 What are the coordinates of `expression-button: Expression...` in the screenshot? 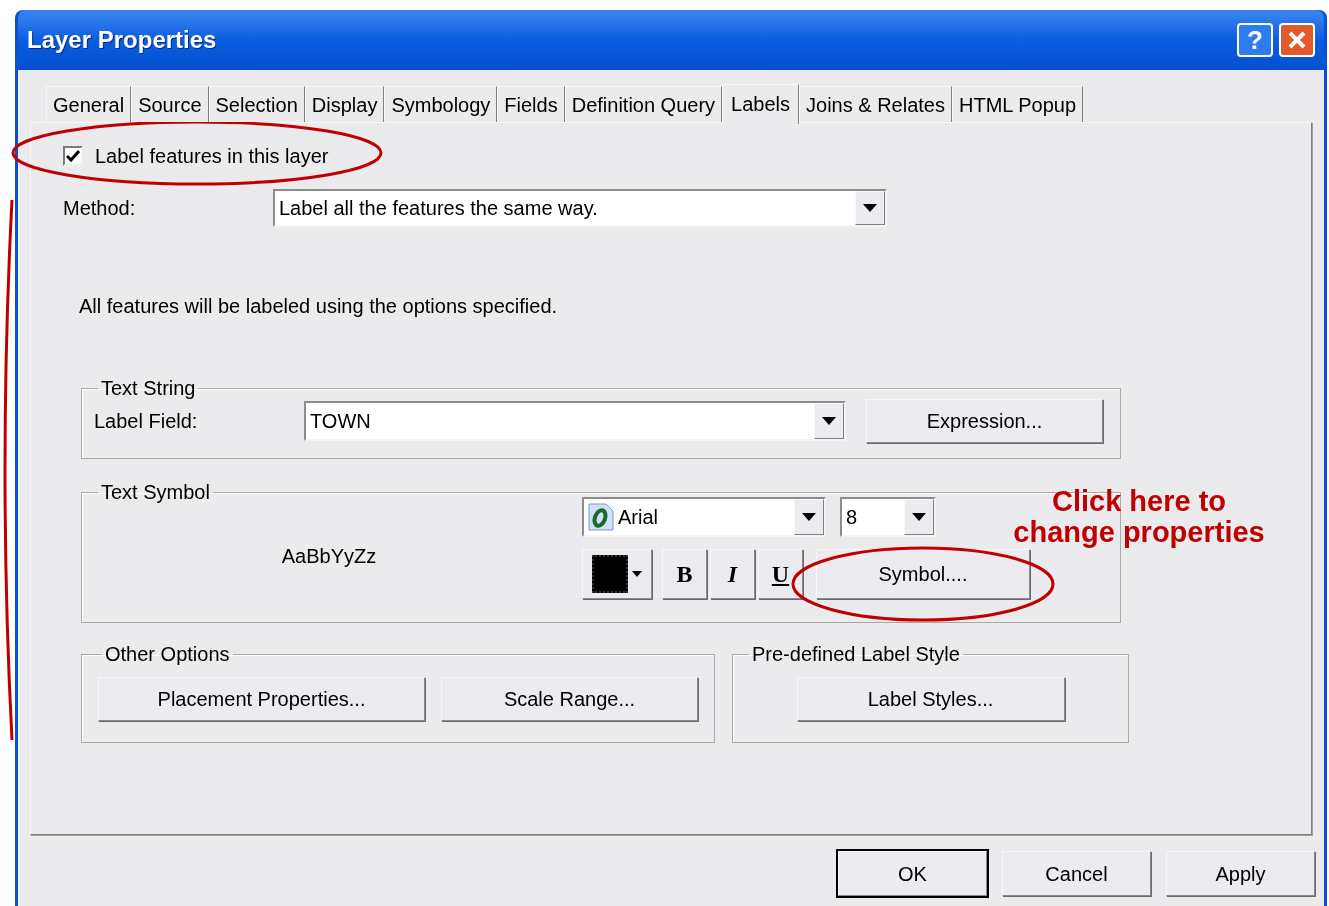 It's located at (984, 421).